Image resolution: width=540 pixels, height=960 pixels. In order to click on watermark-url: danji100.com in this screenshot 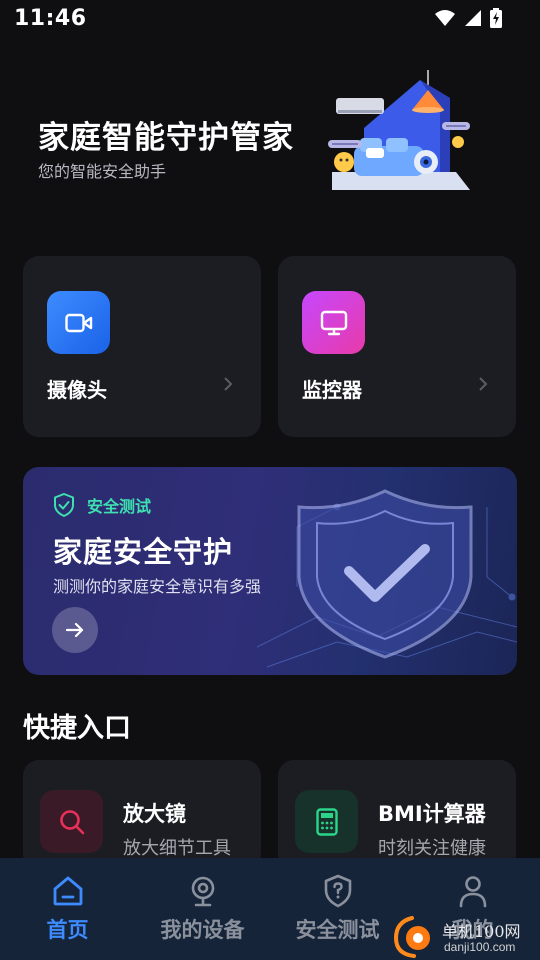, I will do `click(480, 947)`.